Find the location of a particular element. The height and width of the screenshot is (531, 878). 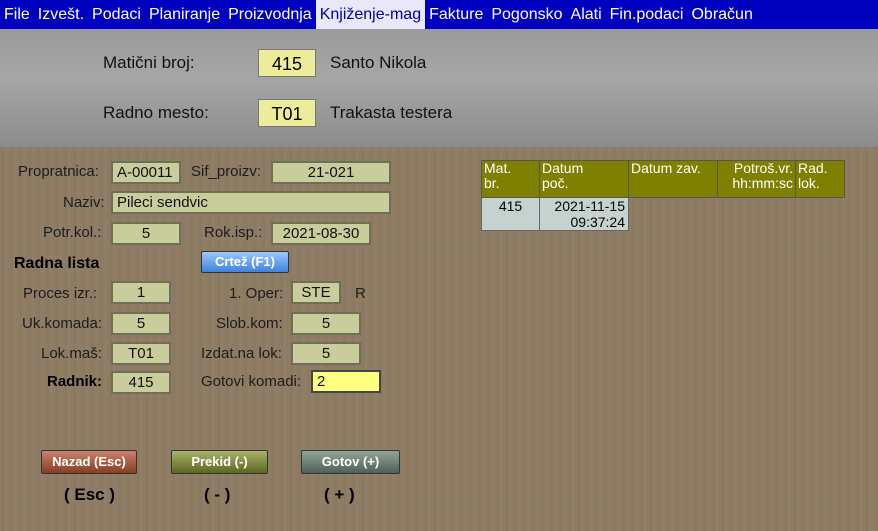

radnik-field: 415 is located at coordinates (141, 382).